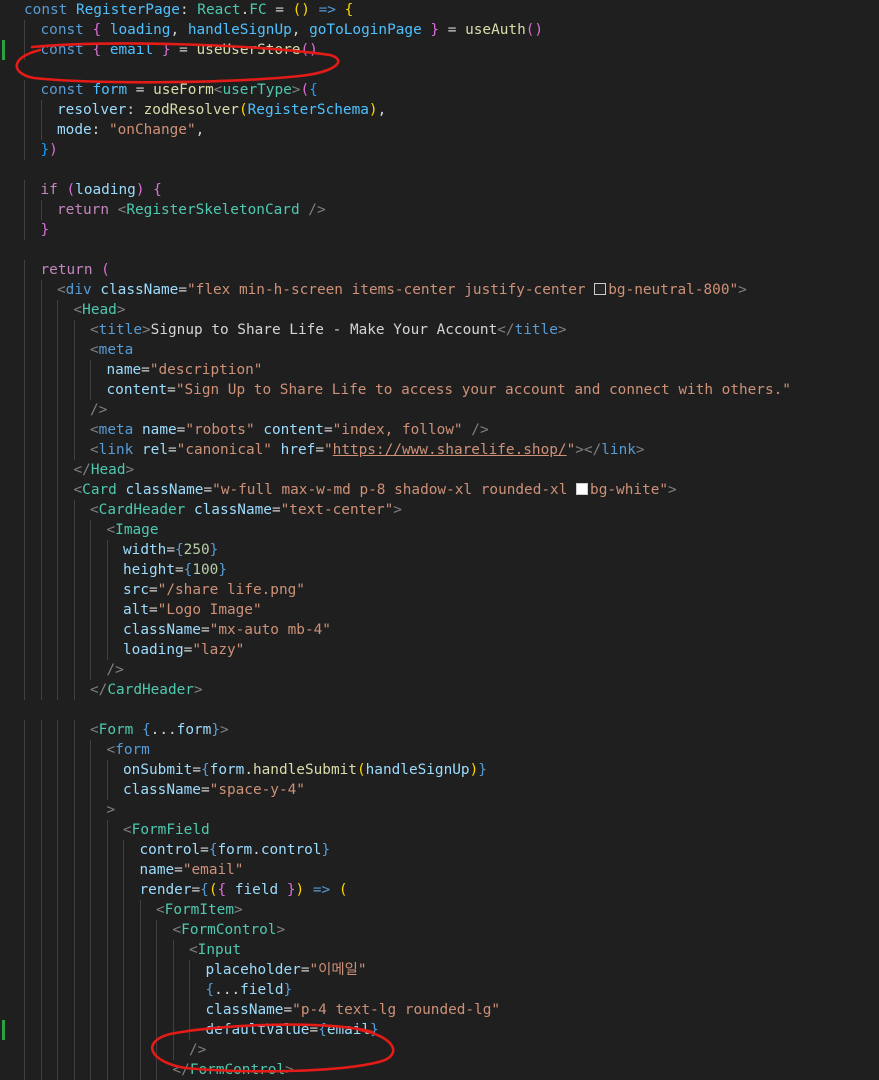 Image resolution: width=879 pixels, height=1080 pixels. I want to click on code-line: <Input, so click(439, 950).